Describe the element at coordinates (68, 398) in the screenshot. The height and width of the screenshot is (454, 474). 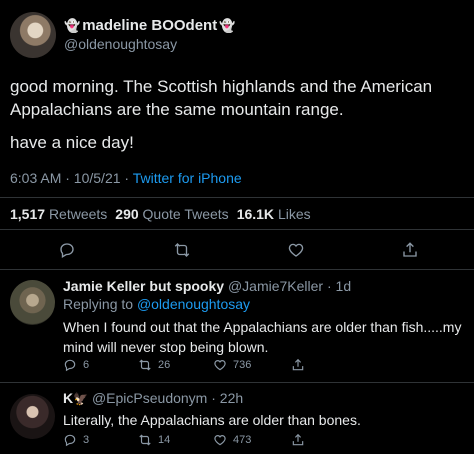
I see `reply-author-name: K` at that location.